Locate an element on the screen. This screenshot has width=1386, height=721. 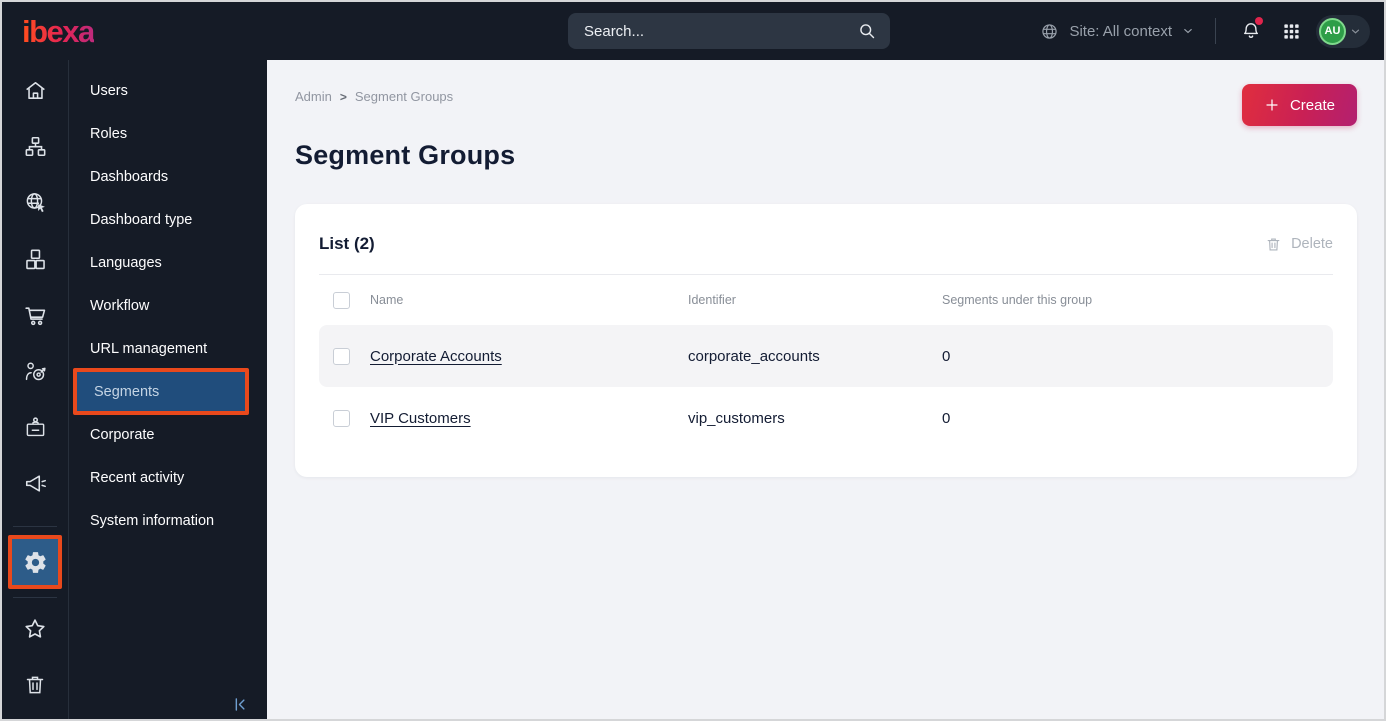
menu-item-url-management: URL management is located at coordinates (168, 348).